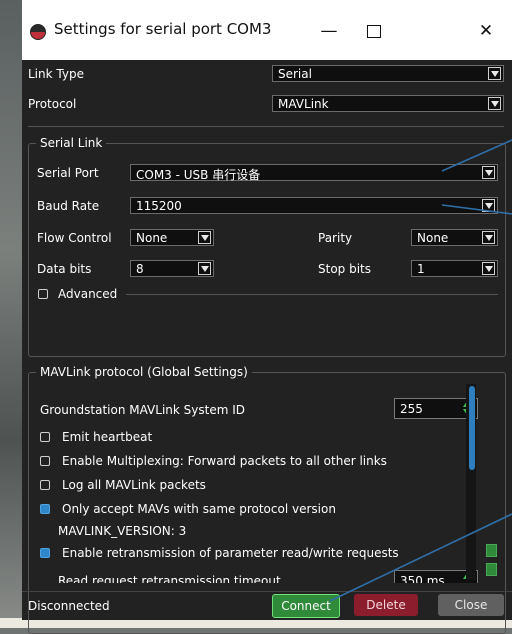 This screenshot has width=512, height=634. Describe the element at coordinates (420, 557) in the screenshot. I see `annotation-line-connect` at that location.